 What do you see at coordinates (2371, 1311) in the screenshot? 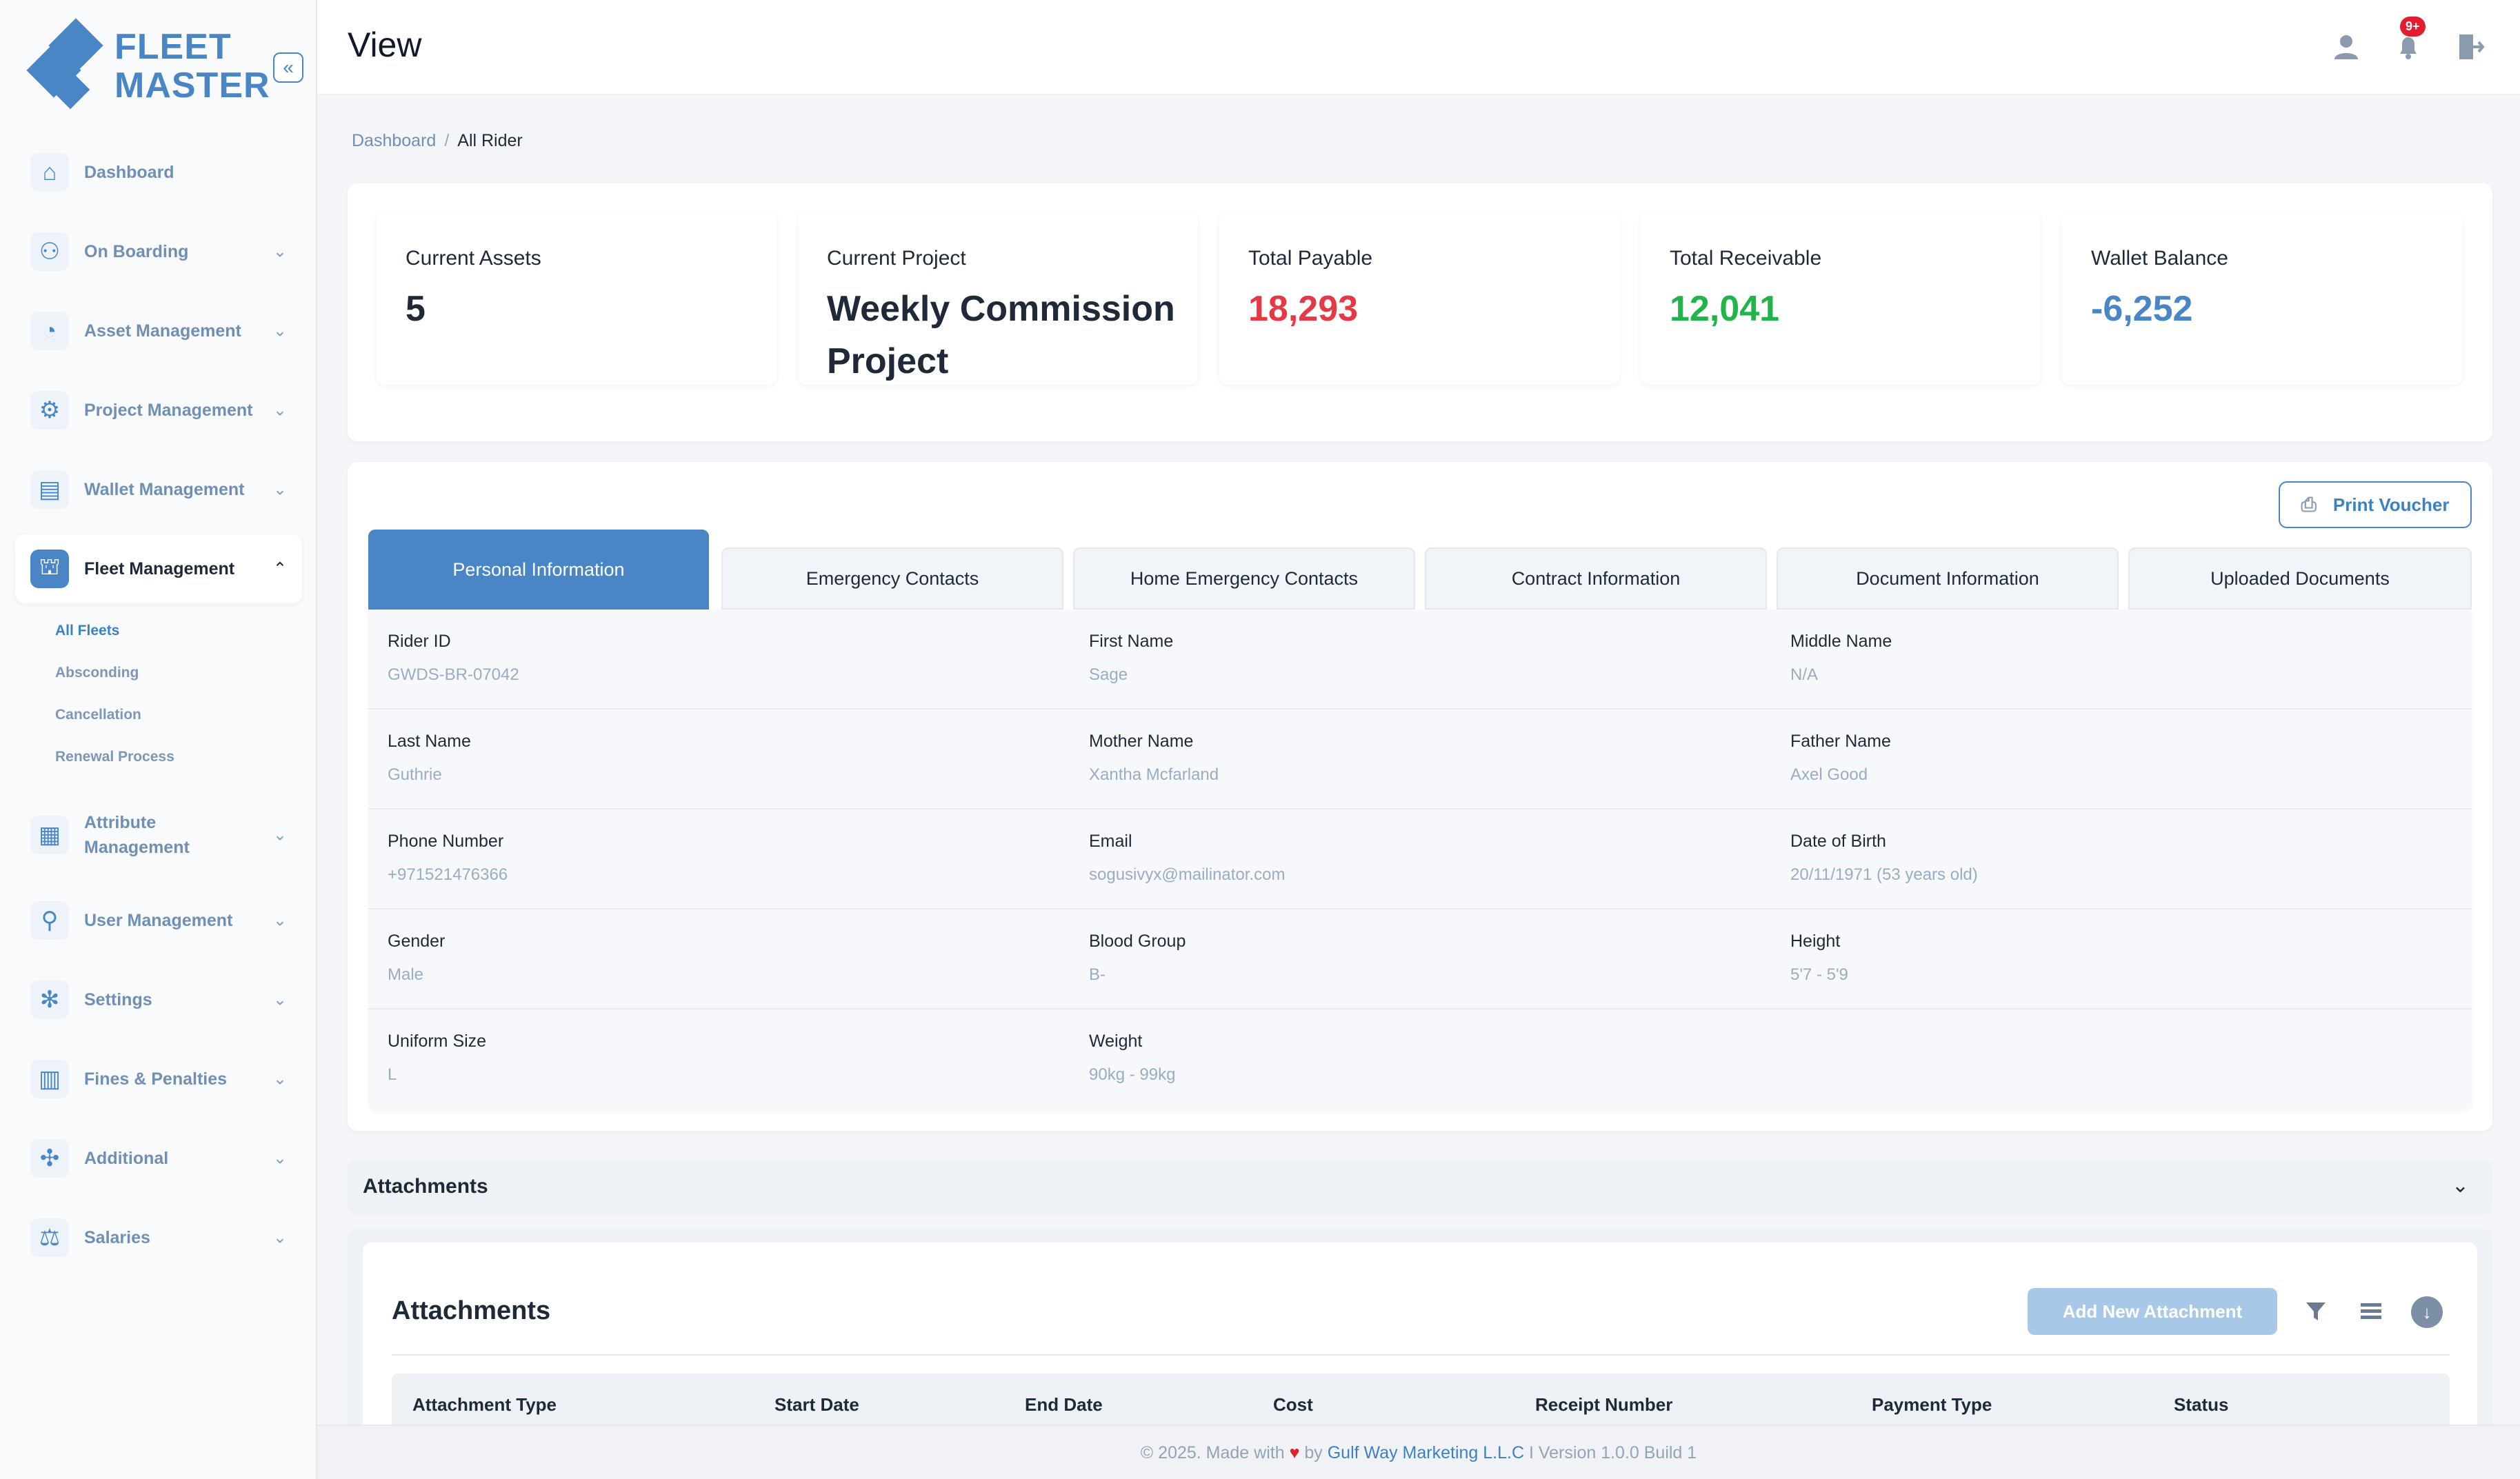
I see `columns-list-icon` at bounding box center [2371, 1311].